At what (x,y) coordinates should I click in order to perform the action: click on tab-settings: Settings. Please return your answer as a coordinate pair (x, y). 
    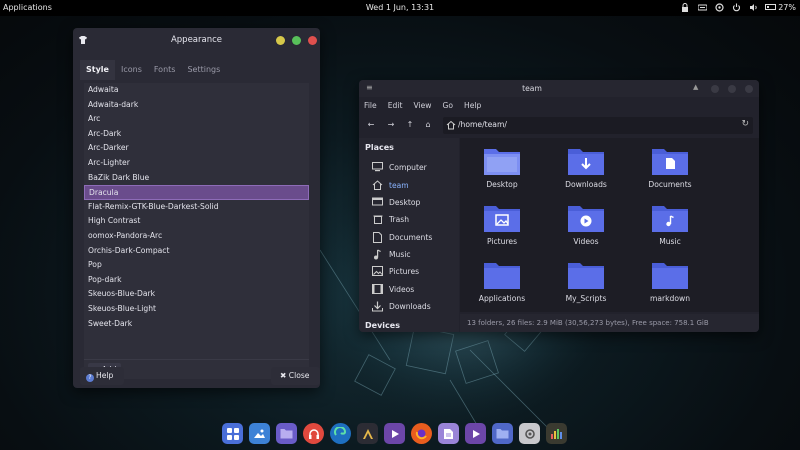
    Looking at the image, I should click on (203, 70).